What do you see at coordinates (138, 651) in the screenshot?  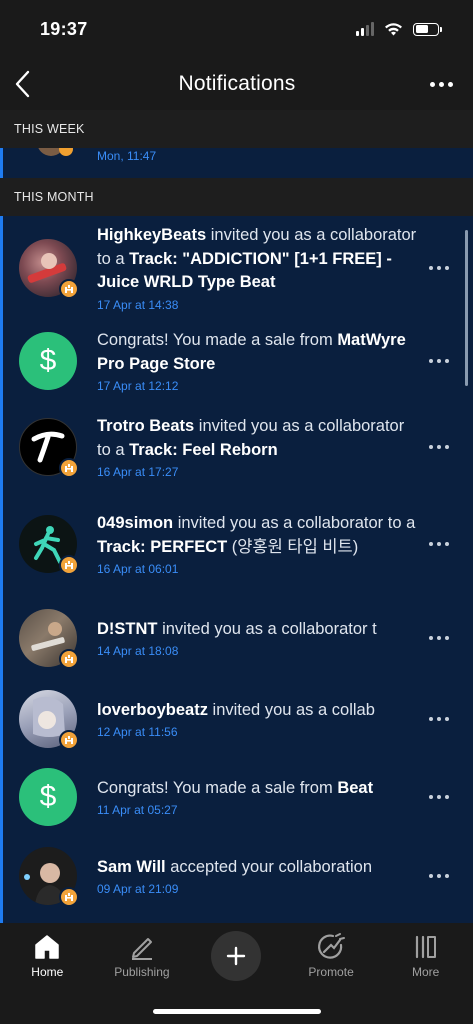 I see `notification-time: 14 Apr at 18:08` at bounding box center [138, 651].